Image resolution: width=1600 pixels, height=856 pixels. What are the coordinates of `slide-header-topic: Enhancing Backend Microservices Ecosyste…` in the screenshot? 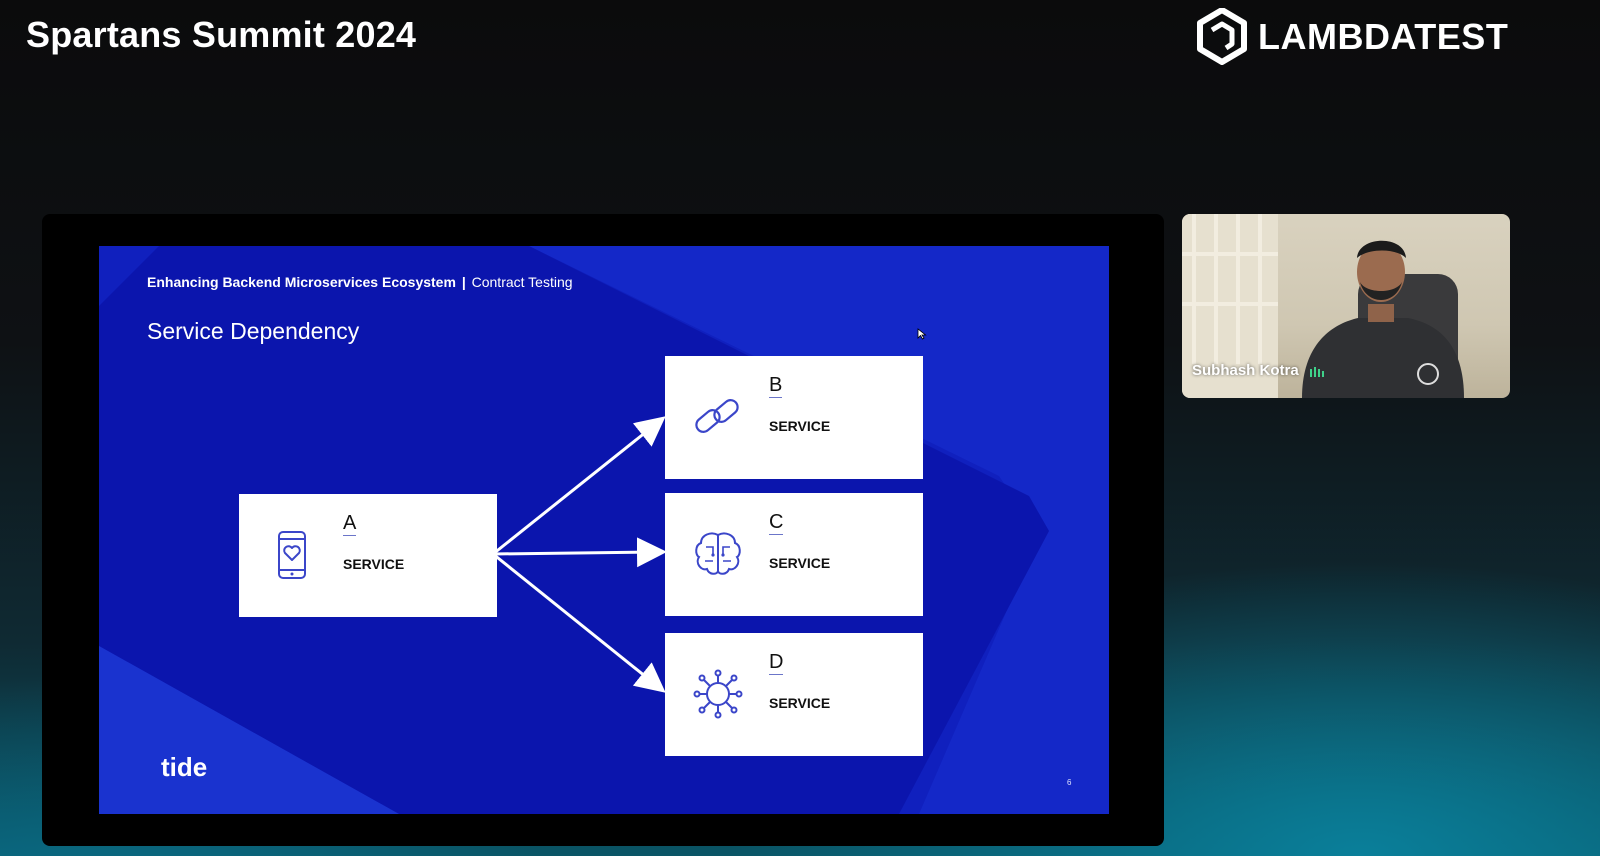 It's located at (301, 282).